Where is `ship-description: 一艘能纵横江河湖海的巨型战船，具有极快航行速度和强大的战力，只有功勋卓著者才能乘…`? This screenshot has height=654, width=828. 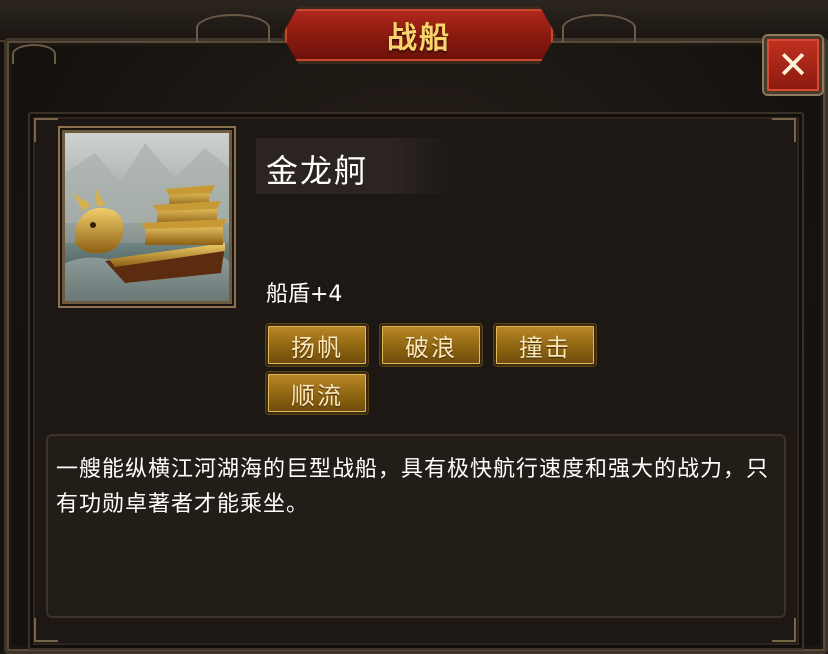 ship-description: 一艘能纵横江河湖海的巨型战船，具有极快航行速度和强大的战力，只有功勋卓著者才能乘… is located at coordinates (413, 487).